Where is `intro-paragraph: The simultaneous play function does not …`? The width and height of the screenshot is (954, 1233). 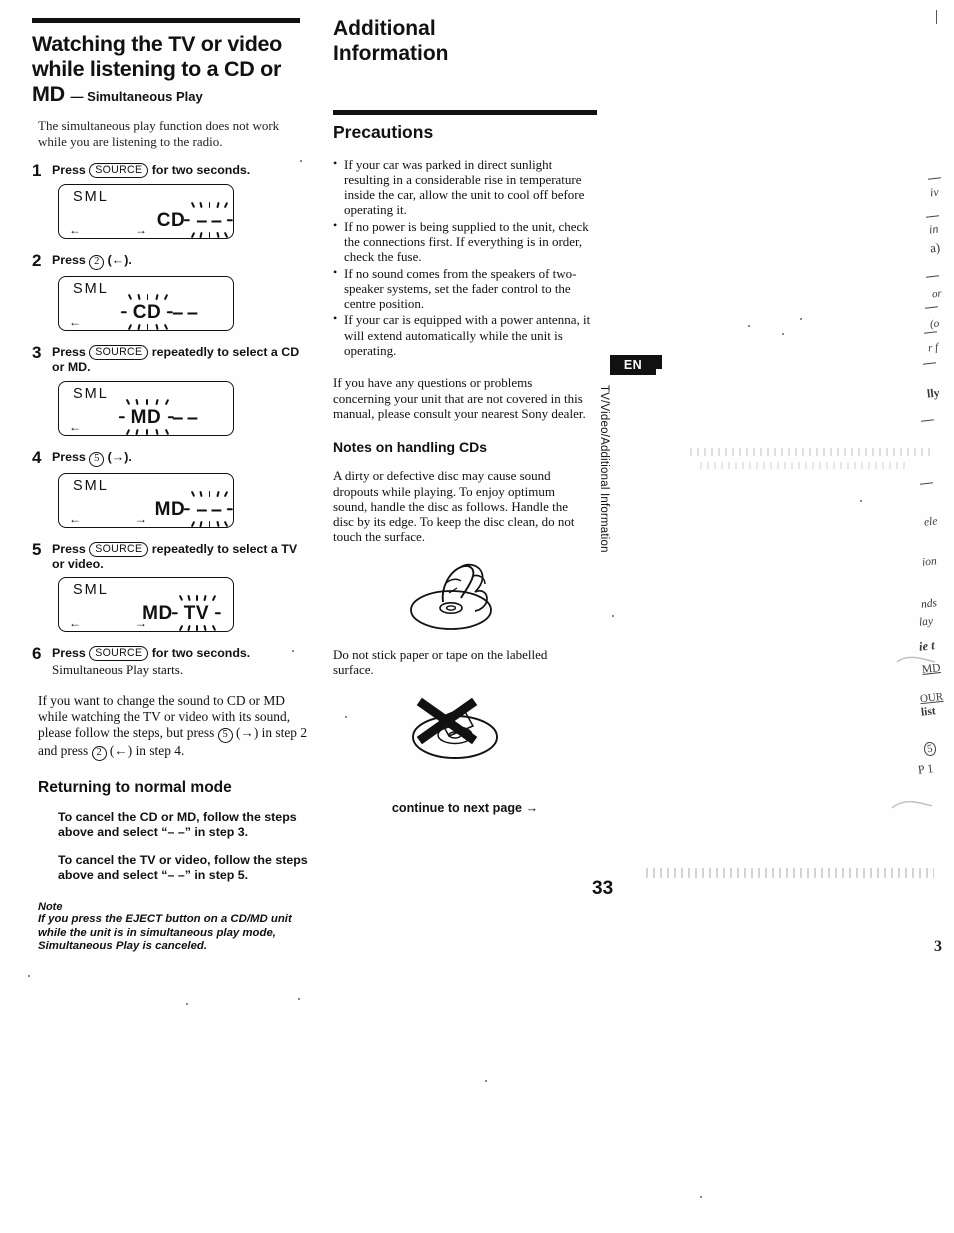
intro-paragraph: The simultaneous play function does not … is located at coordinates (159, 133).